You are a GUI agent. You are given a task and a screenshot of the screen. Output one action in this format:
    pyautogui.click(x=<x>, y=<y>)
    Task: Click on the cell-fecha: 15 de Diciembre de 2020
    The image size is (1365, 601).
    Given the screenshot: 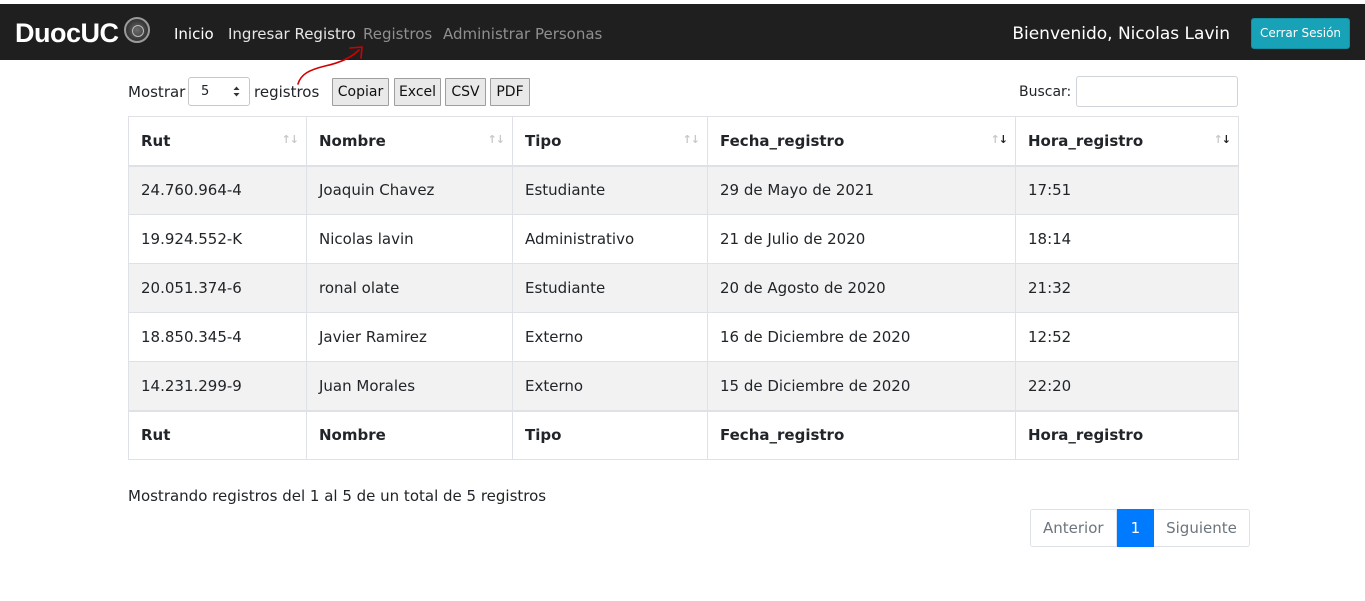 What is the action you would take?
    pyautogui.click(x=861, y=386)
    